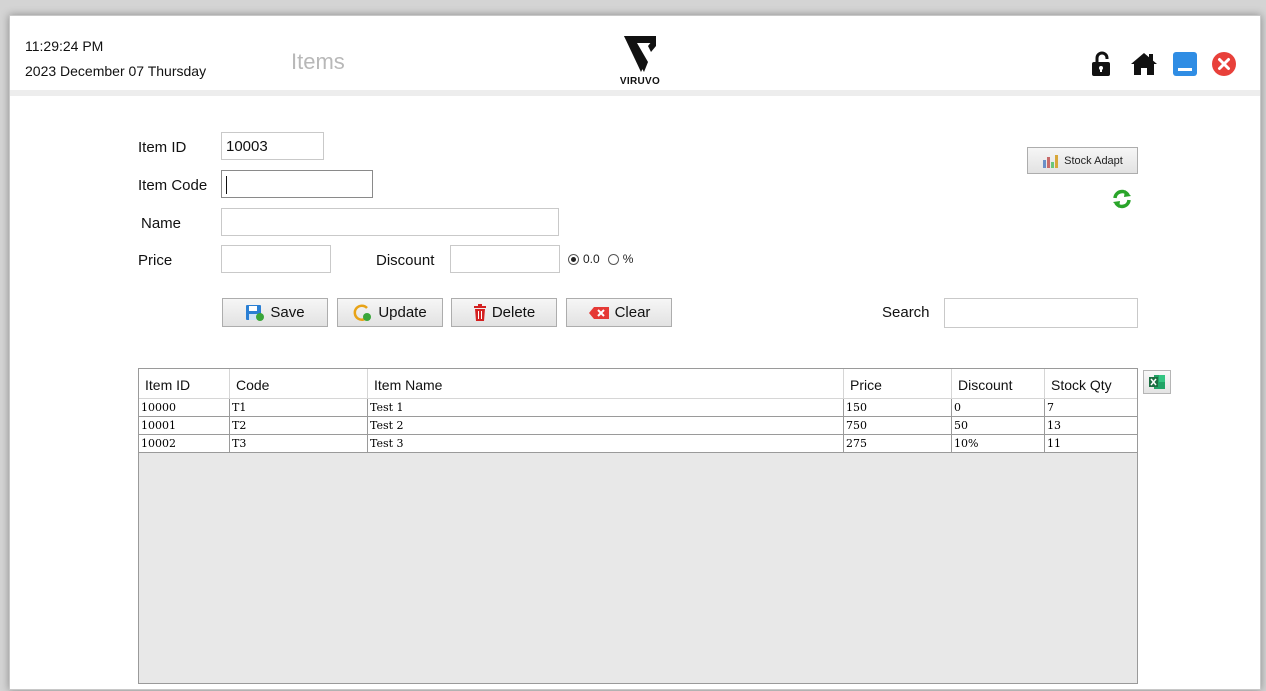  I want to click on delete-label: Delete, so click(513, 312).